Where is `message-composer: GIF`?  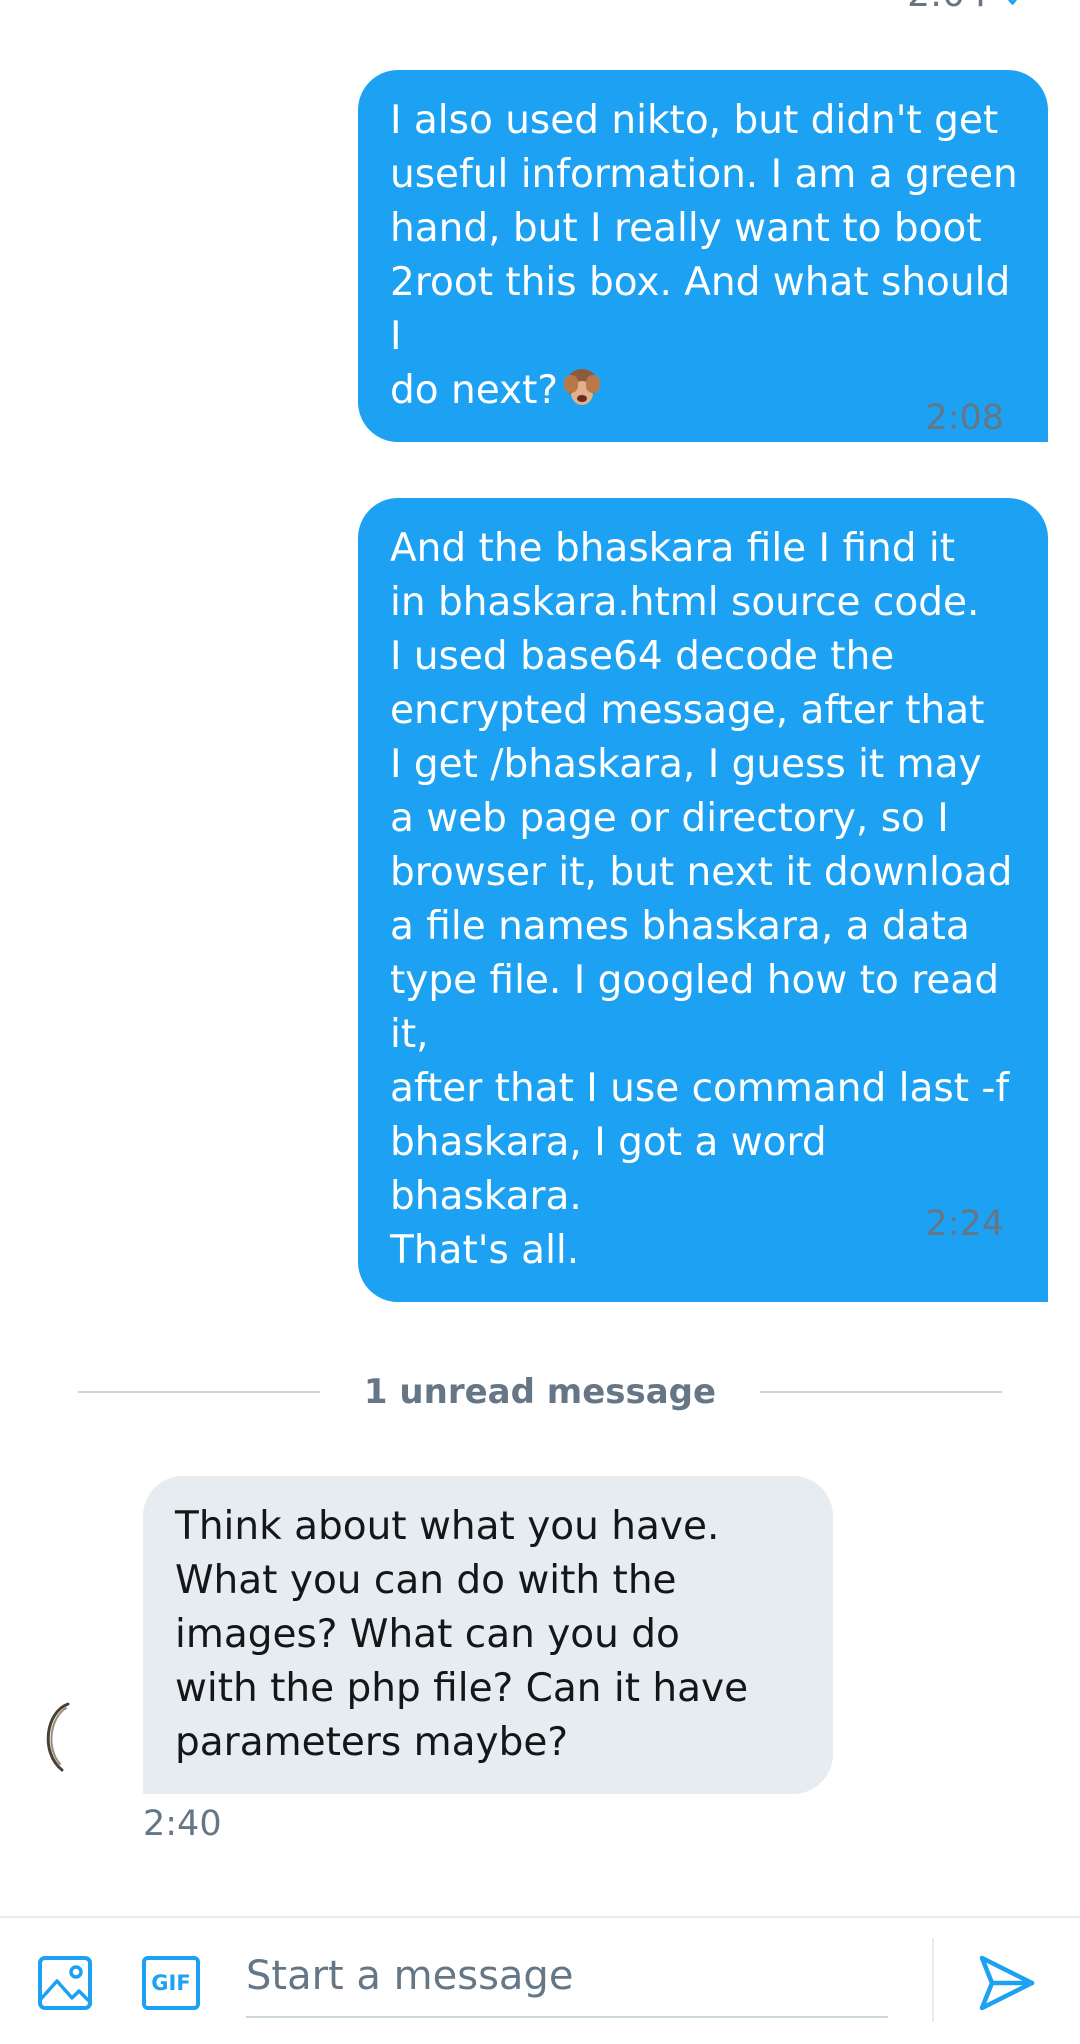 message-composer: GIF is located at coordinates (540, 1980).